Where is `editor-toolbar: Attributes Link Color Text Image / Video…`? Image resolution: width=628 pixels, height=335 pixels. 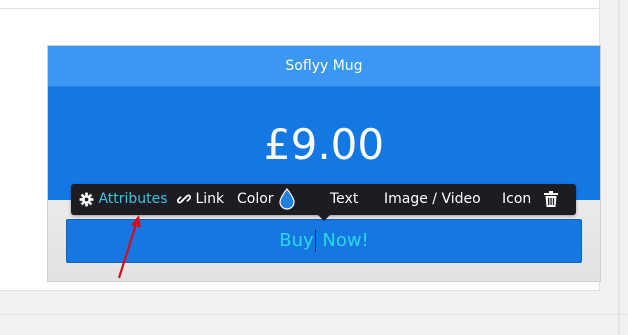 editor-toolbar: Attributes Link Color Text Image / Video… is located at coordinates (323, 202).